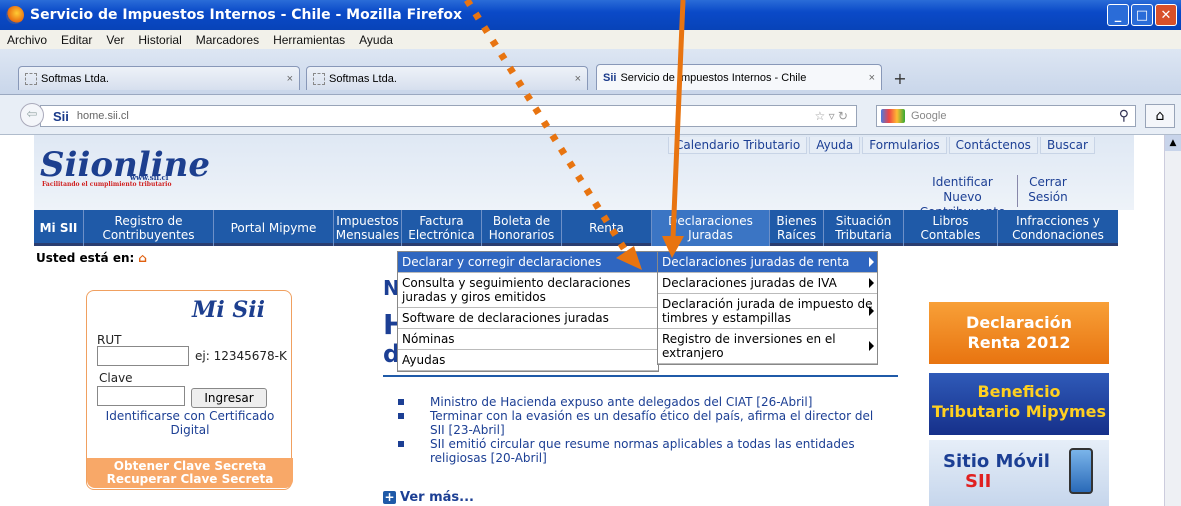 Image resolution: width=1181 pixels, height=506 pixels. I want to click on home-icon: ⌂, so click(142, 258).